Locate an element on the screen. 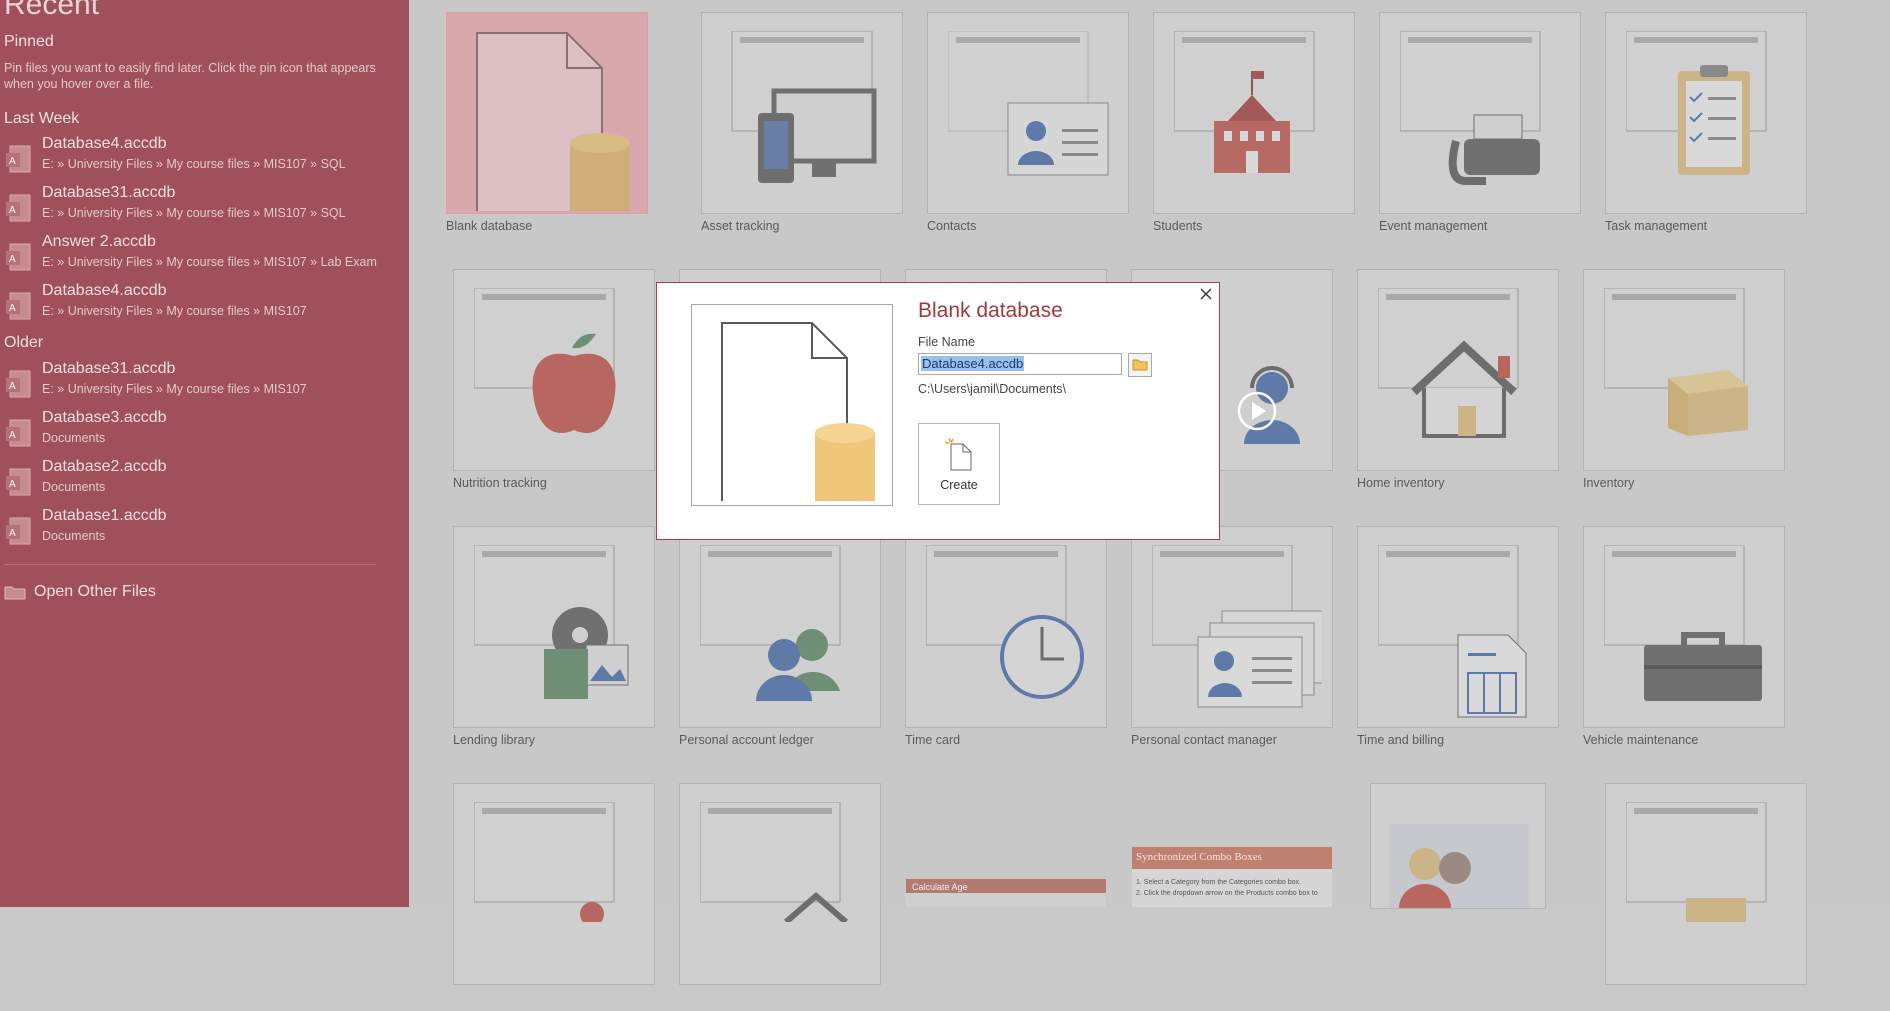 This screenshot has width=1890, height=1011. template-label: Time card is located at coordinates (933, 740).